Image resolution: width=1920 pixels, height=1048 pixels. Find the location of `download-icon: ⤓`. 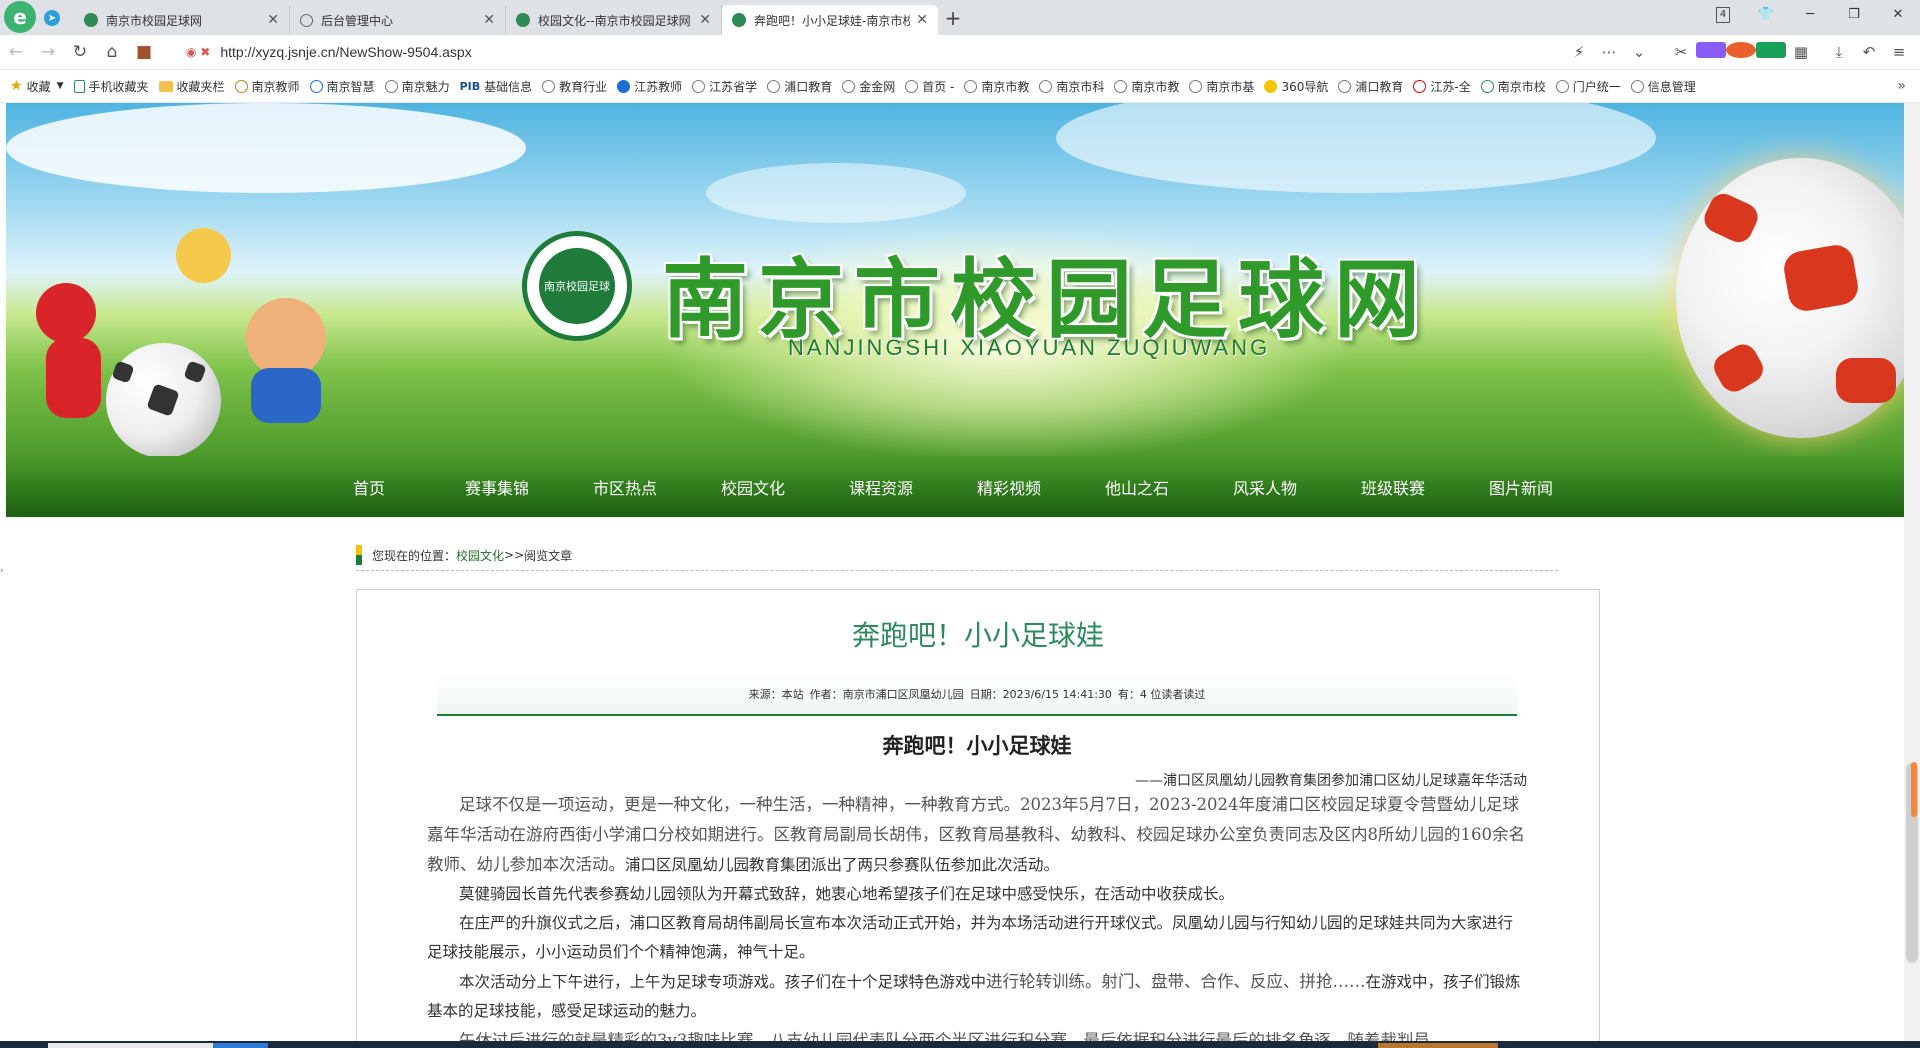

download-icon: ⤓ is located at coordinates (1839, 52).